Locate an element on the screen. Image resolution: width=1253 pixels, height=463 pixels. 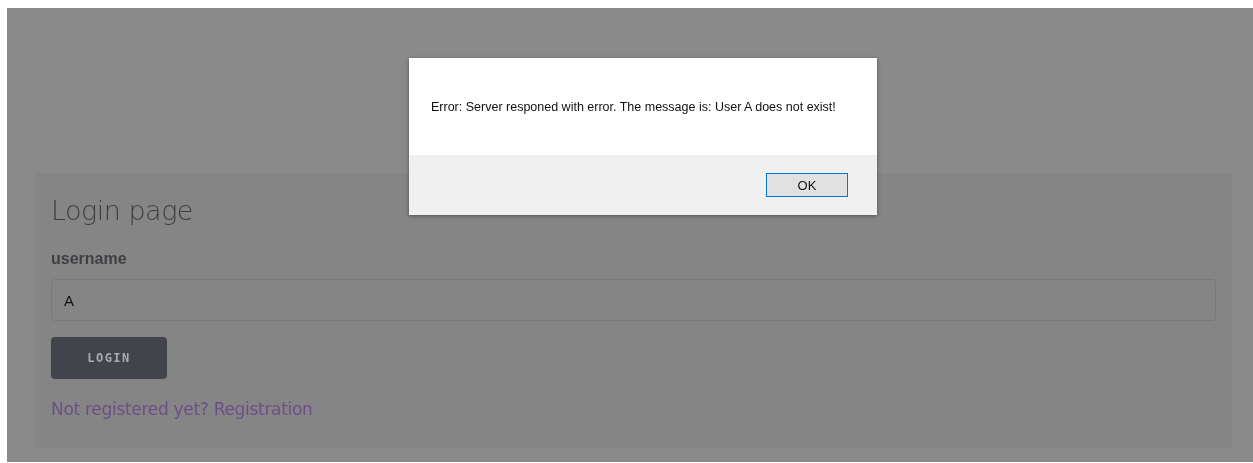
page-title: Login page is located at coordinates (122, 211).